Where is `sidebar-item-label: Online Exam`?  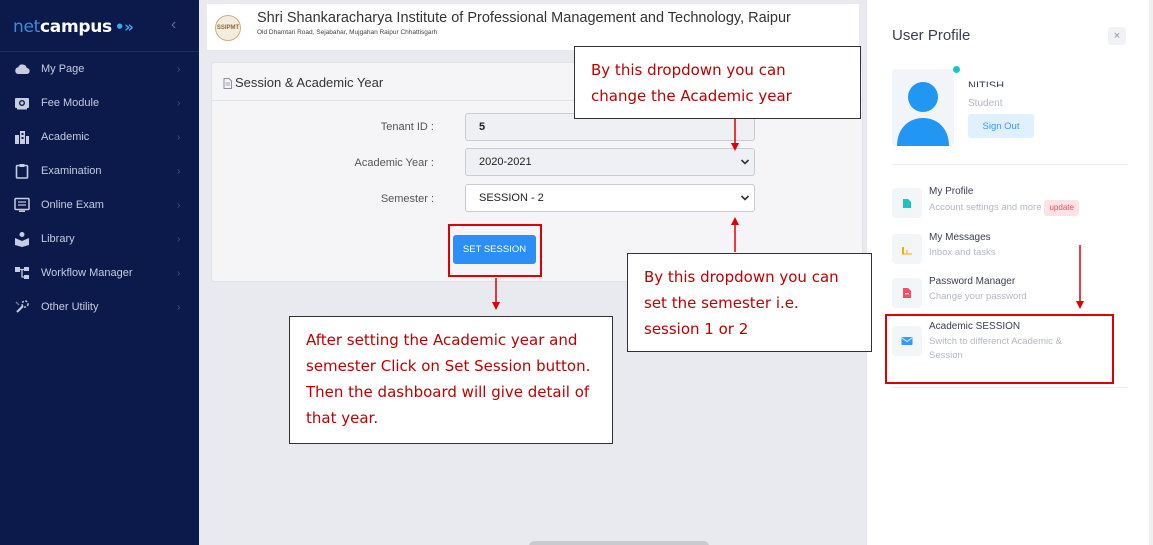 sidebar-item-label: Online Exam is located at coordinates (72, 205).